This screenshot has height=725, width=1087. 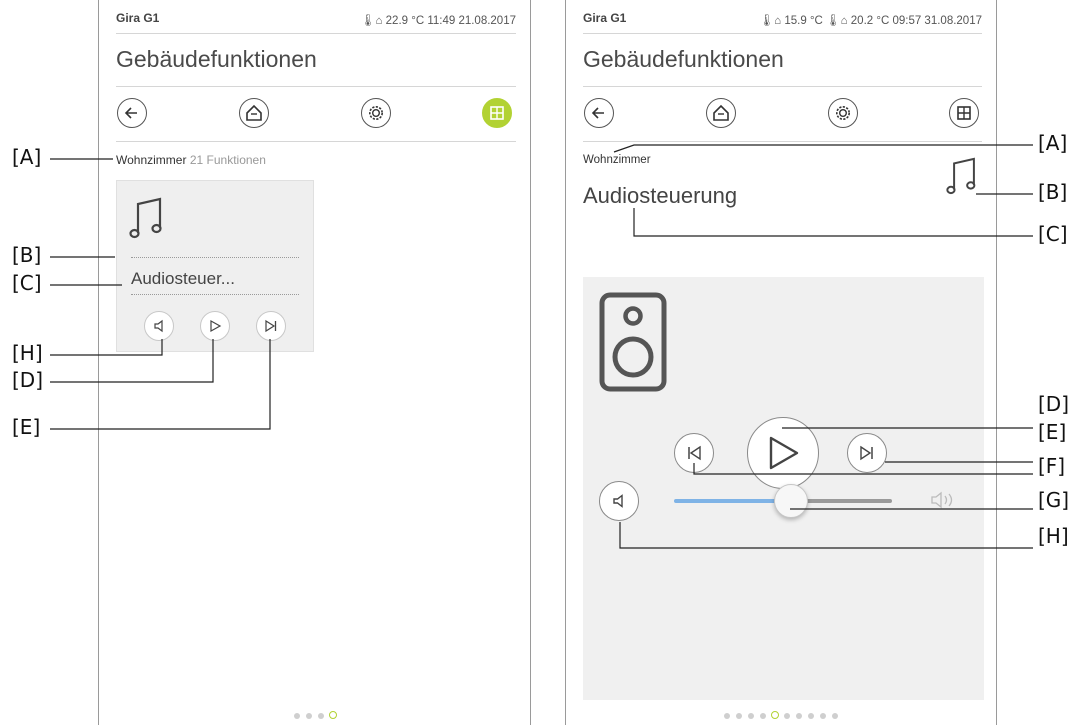 I want to click on volume-icon, so click(x=942, y=500).